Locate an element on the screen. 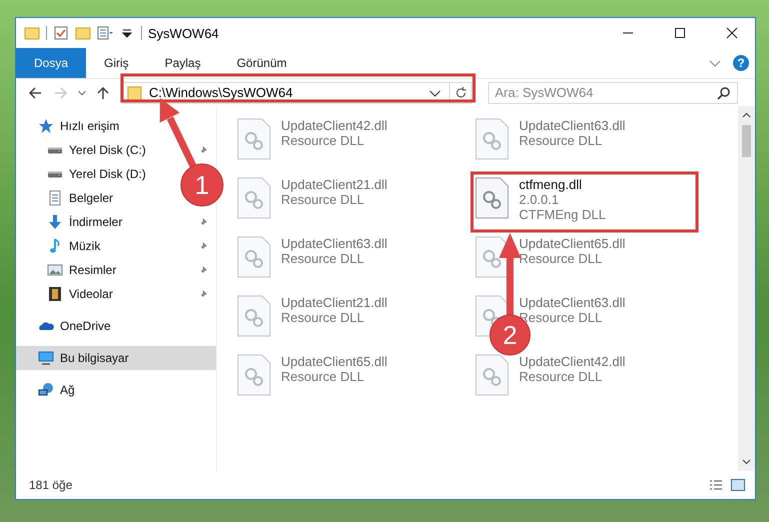 The height and width of the screenshot is (522, 769). sidebar-item: Yerel Disk (D:) is located at coordinates (96, 174).